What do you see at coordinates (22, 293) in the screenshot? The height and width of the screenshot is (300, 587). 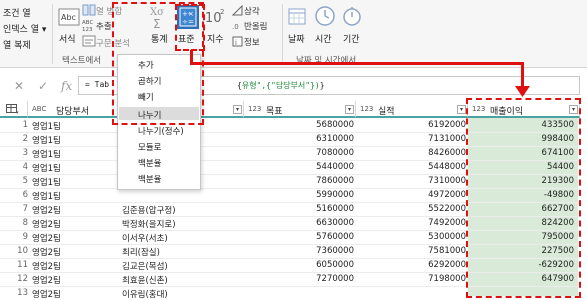 I see `row-number: 13` at bounding box center [22, 293].